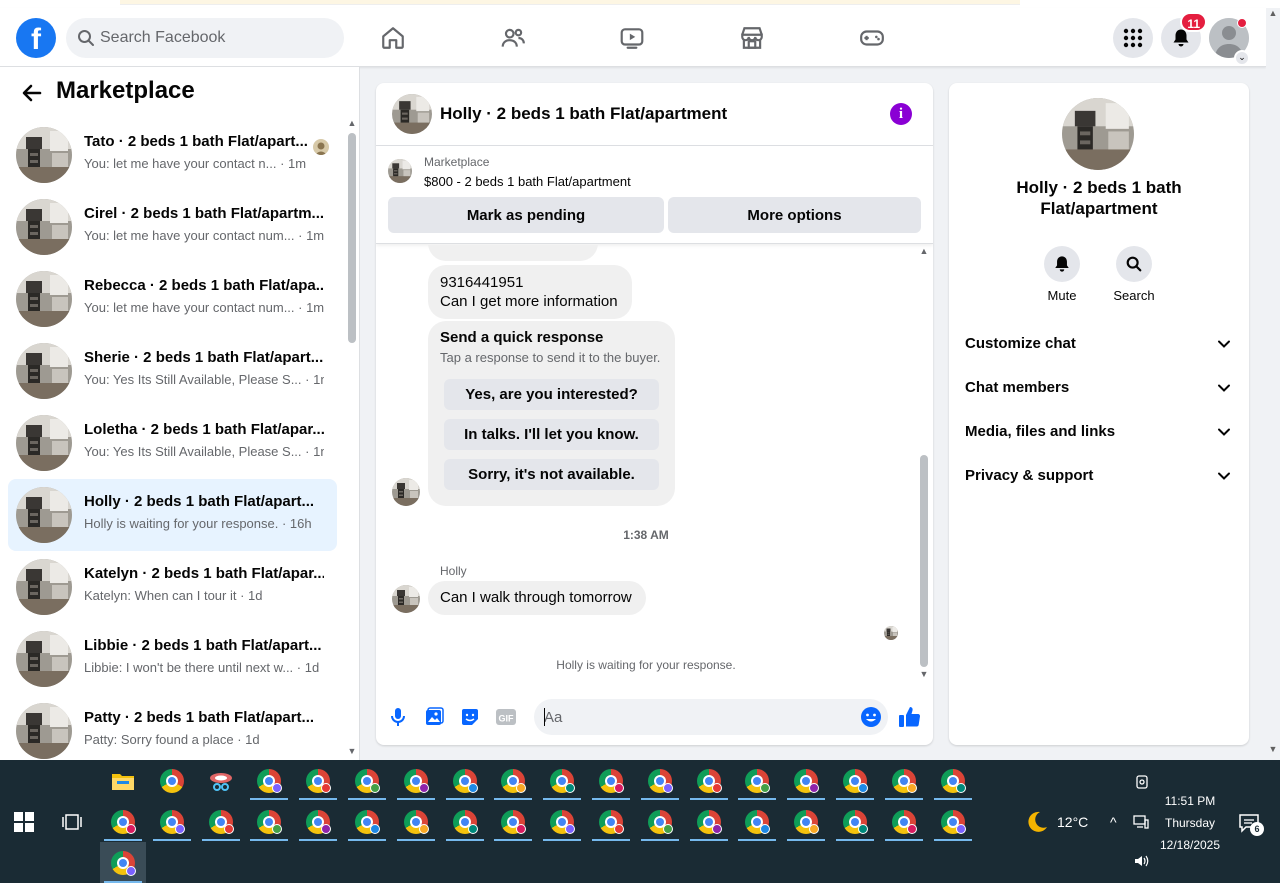  What do you see at coordinates (1134, 274) in the screenshot?
I see `search-button: Search` at bounding box center [1134, 274].